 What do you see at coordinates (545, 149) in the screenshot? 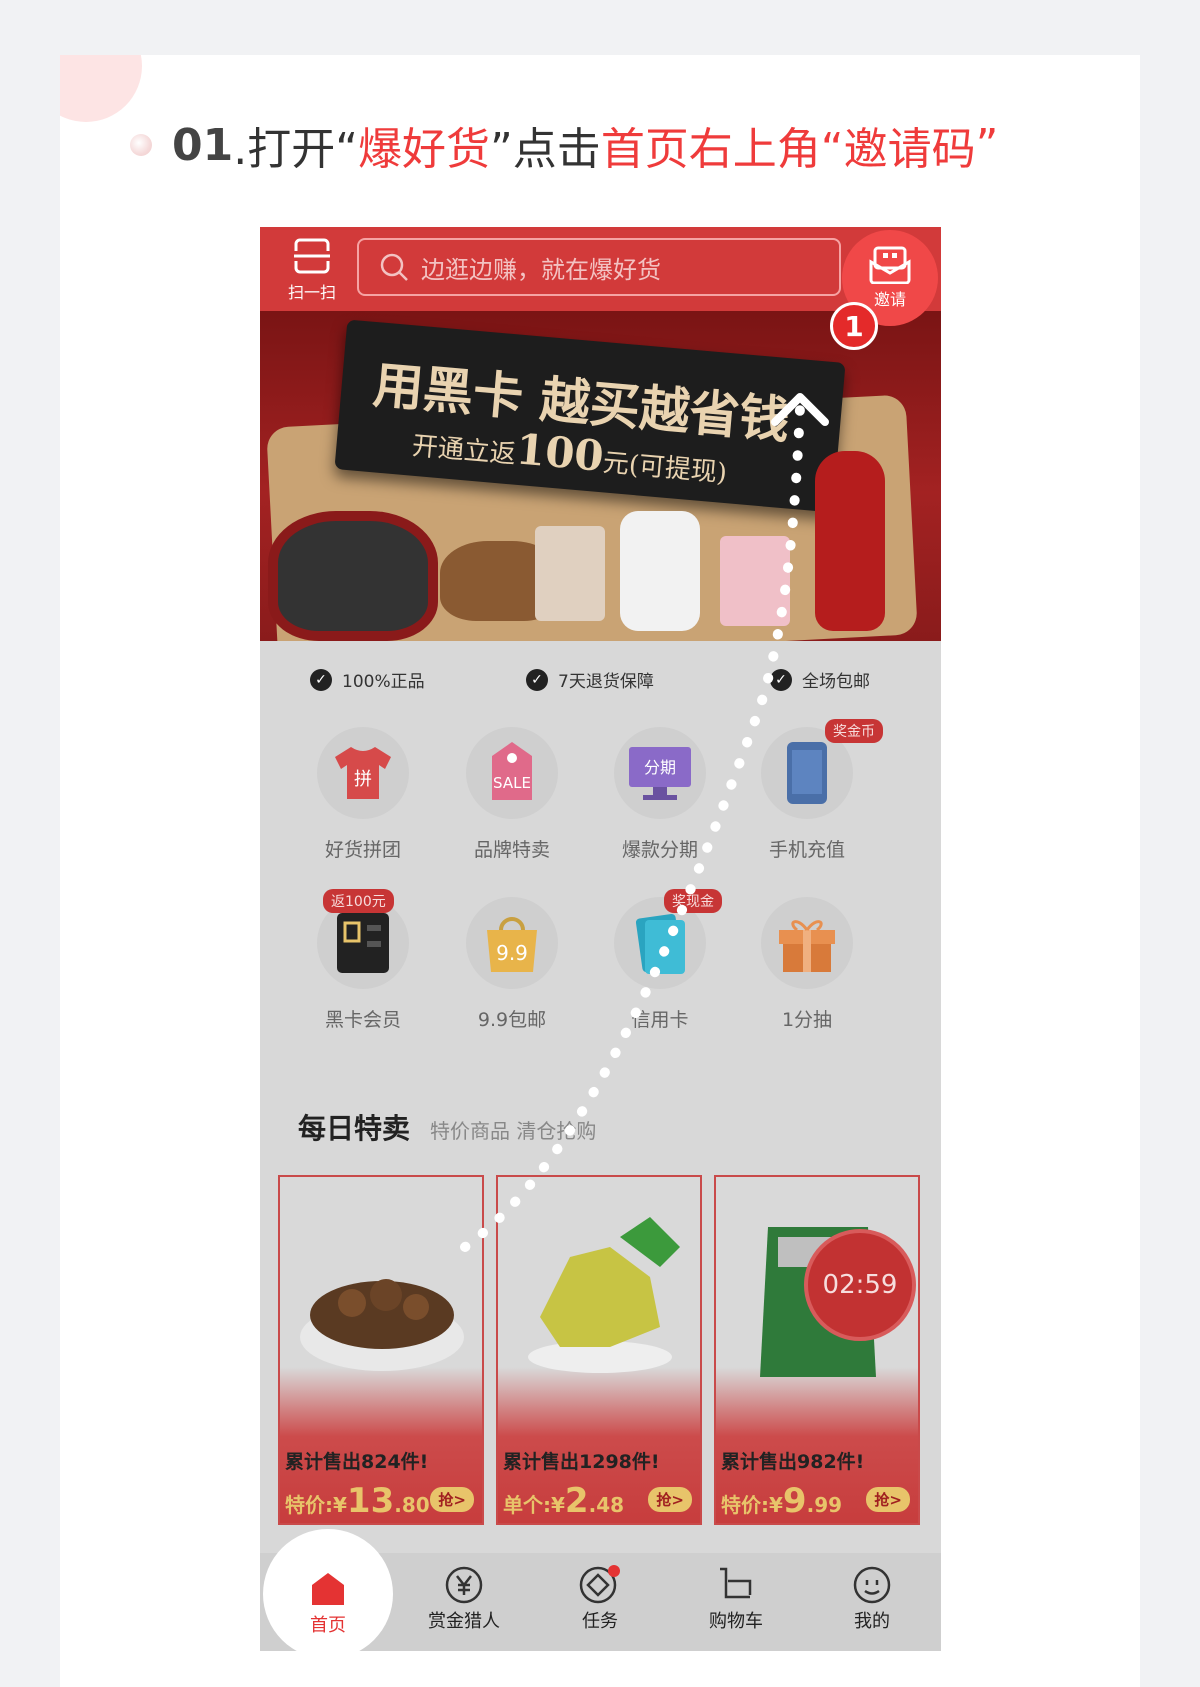
I see `step-text-2: ”点击` at bounding box center [545, 149].